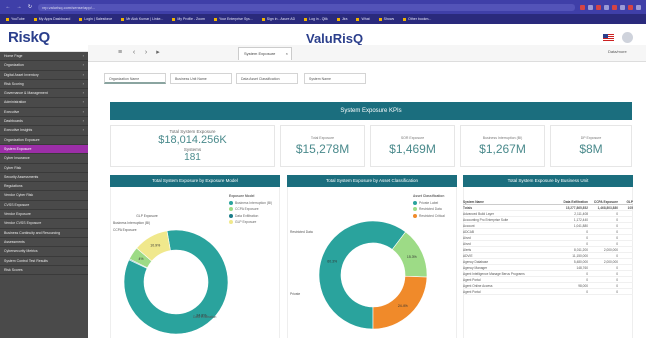 The image size is (646, 338). I want to click on sidebar-item: Vendor CVSS Exposure, so click(44, 224).